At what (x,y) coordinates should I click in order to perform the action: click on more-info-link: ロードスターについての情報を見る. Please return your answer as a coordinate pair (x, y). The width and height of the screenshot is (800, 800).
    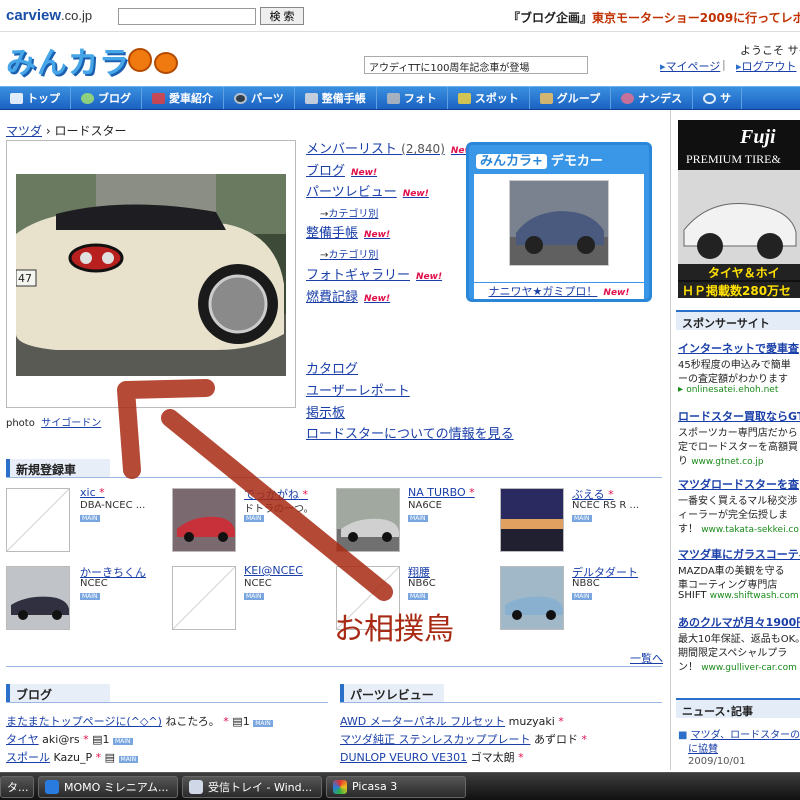
    Looking at the image, I should click on (410, 432).